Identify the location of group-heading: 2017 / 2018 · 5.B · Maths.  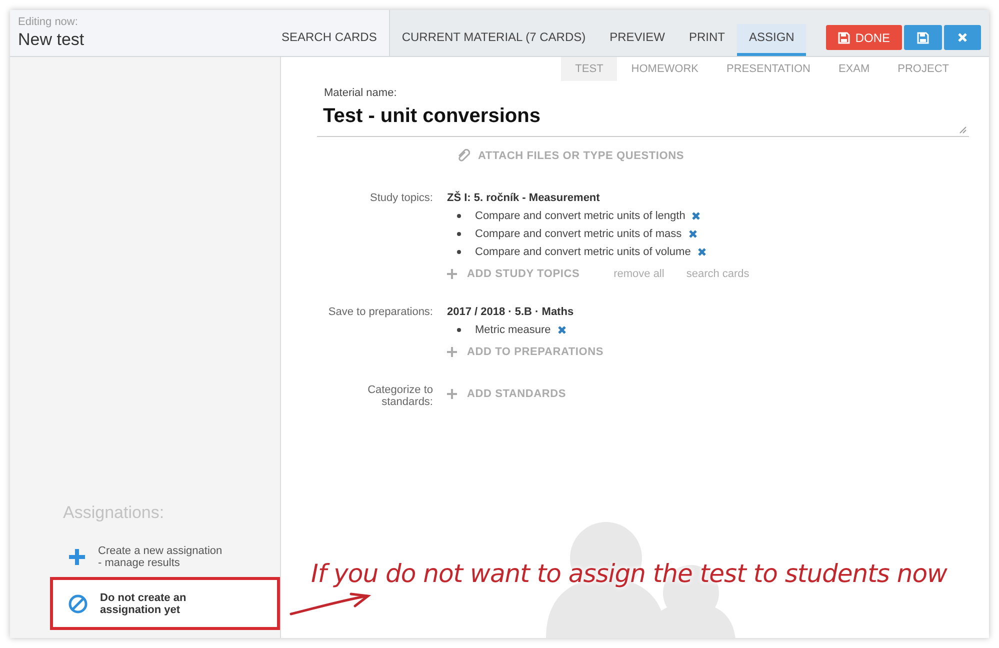
(511, 312).